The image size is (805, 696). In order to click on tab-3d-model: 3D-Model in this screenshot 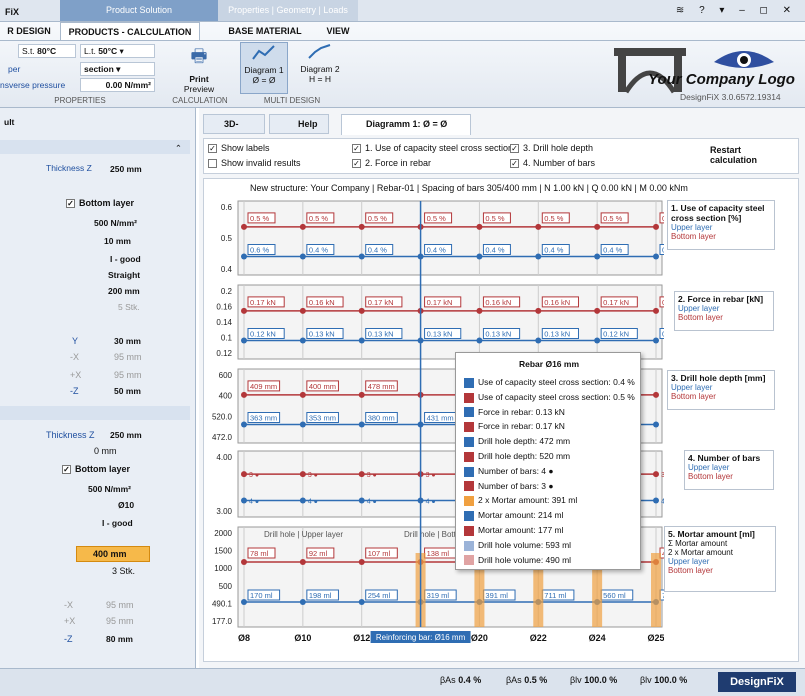, I will do `click(234, 130)`.